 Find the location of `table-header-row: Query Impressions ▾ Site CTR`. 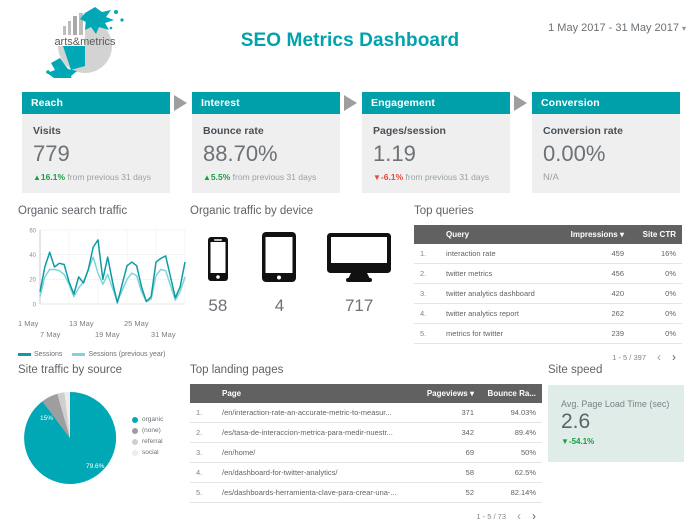

table-header-row: Query Impressions ▾ Site CTR is located at coordinates (548, 234).